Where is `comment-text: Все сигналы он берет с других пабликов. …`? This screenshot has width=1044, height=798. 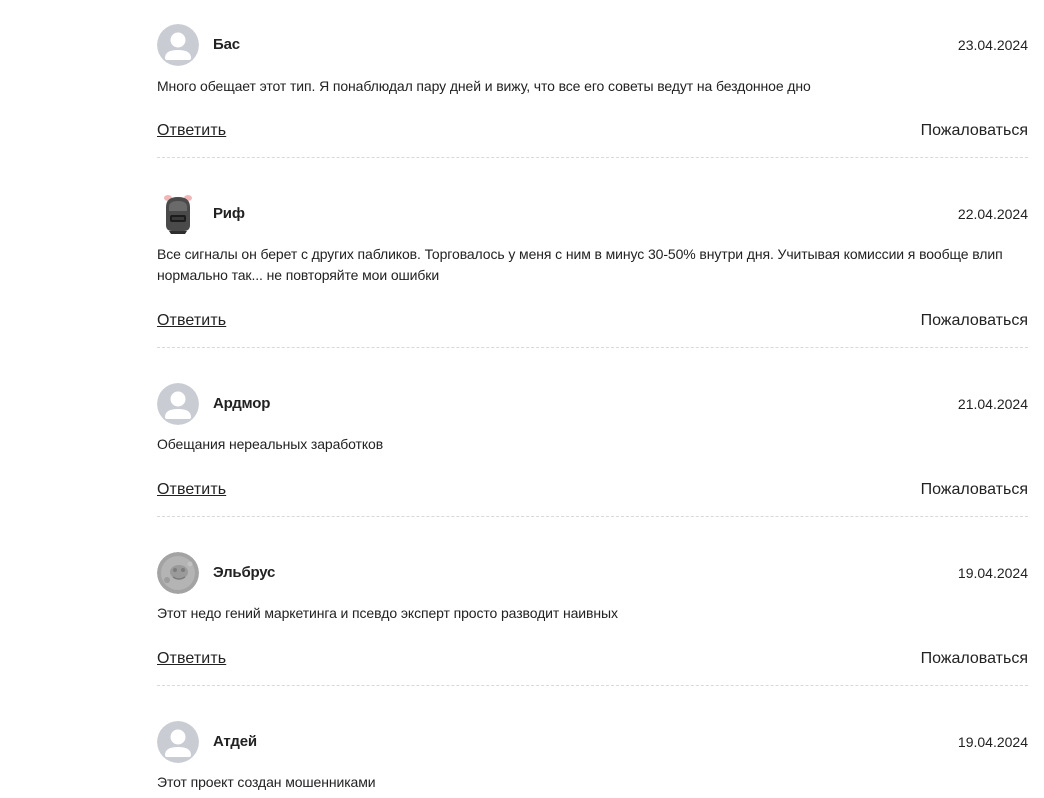
comment-text: Все сигналы он берет с других пабликов. … is located at coordinates (580, 264).